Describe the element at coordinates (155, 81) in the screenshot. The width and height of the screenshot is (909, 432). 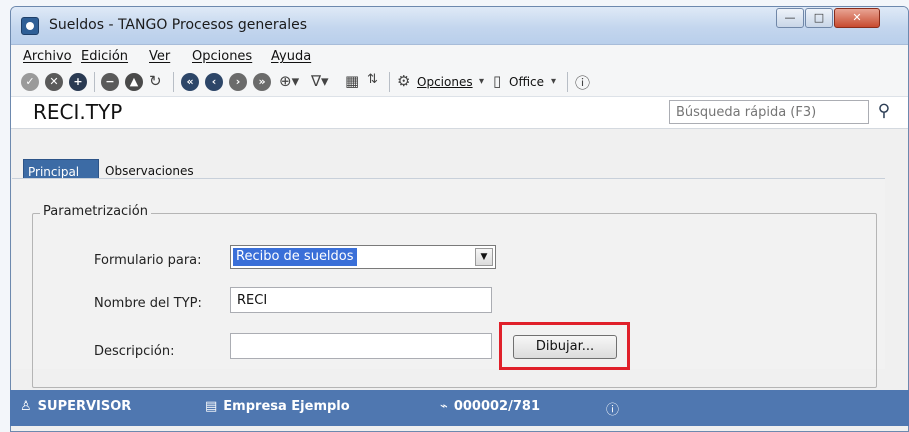
I see `refresh-icon: ↻` at that location.